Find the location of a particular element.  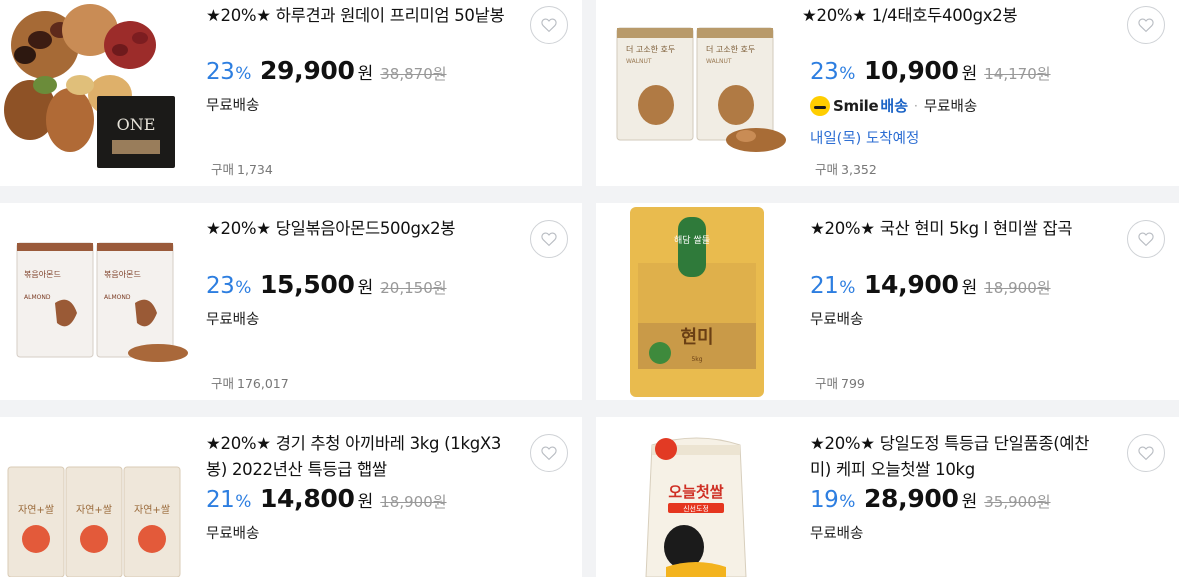

product-image: 해담 쌀들 현미 5kg is located at coordinates (691, 301).